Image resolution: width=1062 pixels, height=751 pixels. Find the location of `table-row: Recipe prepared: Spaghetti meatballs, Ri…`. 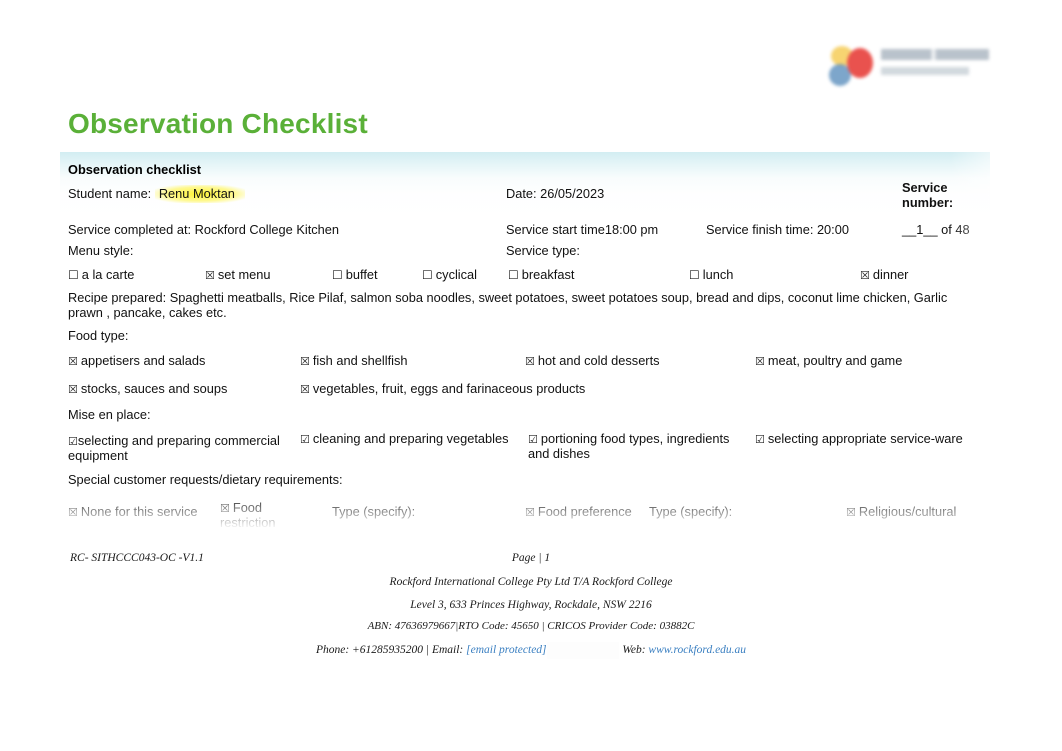

table-row: Recipe prepared: Spaghetti meatballs, Ri… is located at coordinates (525, 307).